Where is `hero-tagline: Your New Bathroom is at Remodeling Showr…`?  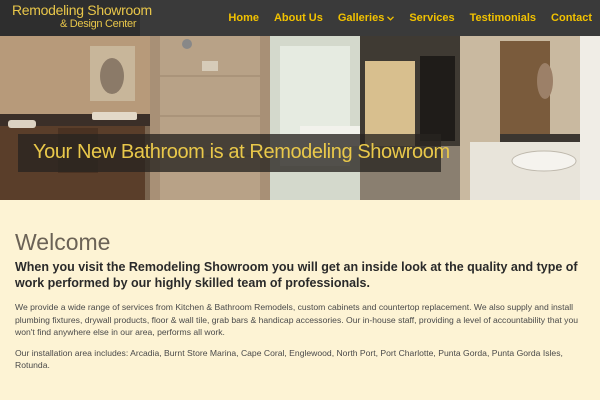 hero-tagline: Your New Bathroom is at Remodeling Showr… is located at coordinates (241, 152).